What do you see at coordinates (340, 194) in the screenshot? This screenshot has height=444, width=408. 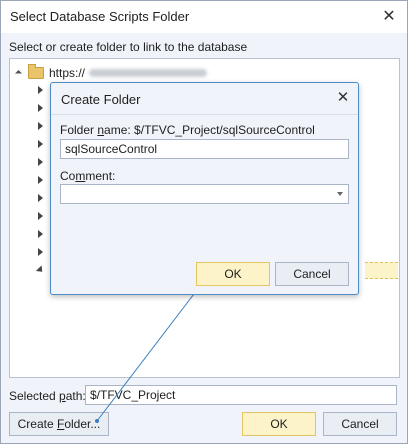 I see `chevron-down-icon` at bounding box center [340, 194].